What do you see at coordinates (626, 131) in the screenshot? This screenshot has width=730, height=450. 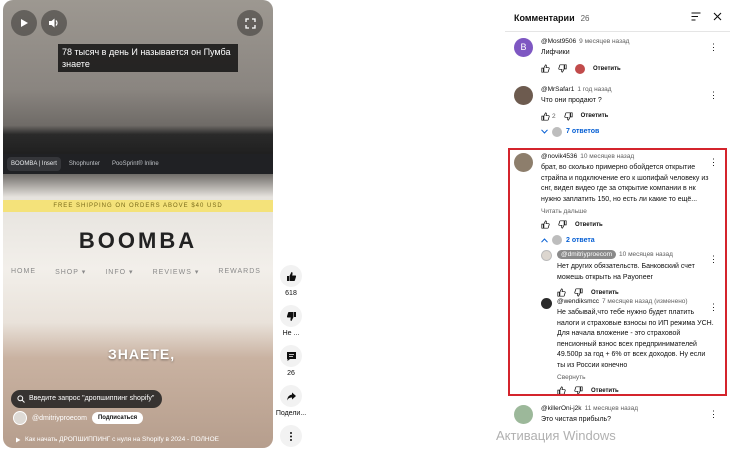 I see `view-replies-button: 7 ответов` at bounding box center [626, 131].